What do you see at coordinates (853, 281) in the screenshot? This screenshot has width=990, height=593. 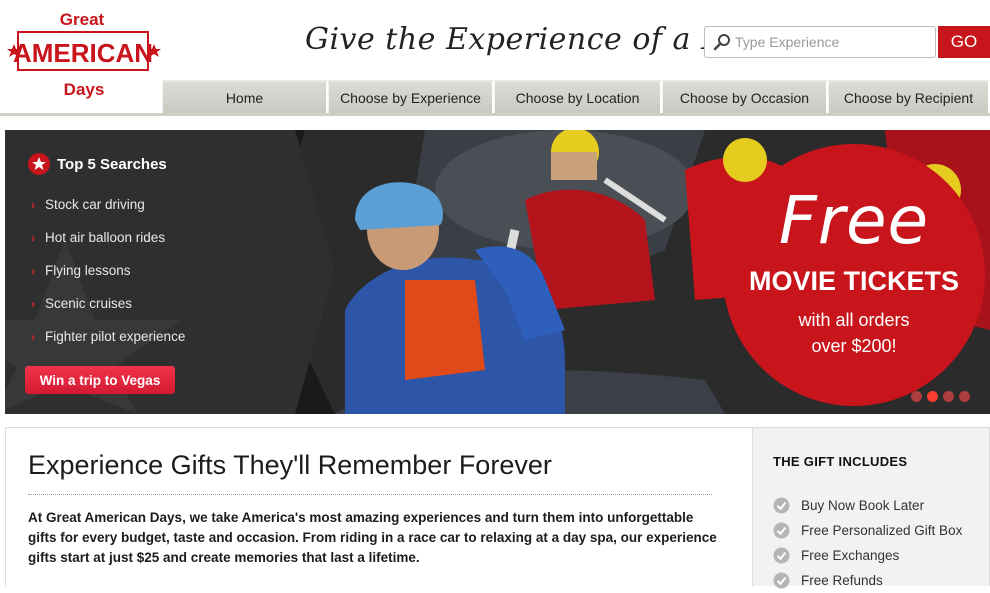 I see `promo-movie-tickets: MOVIE TICKETS` at bounding box center [853, 281].